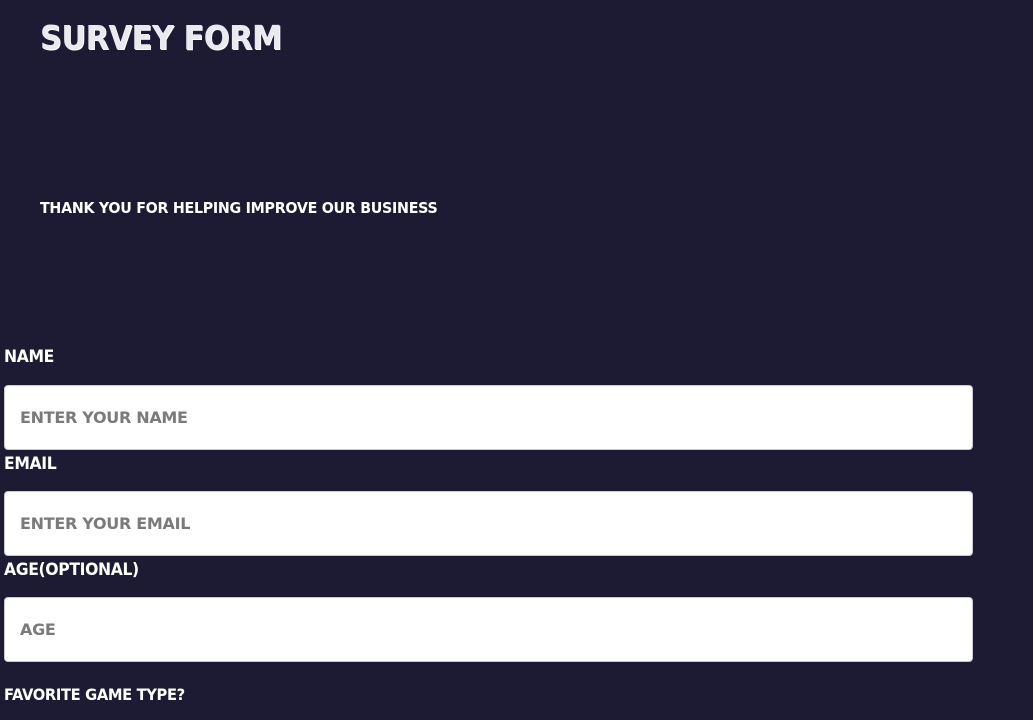  What do you see at coordinates (488, 417) in the screenshot?
I see `name-input` at bounding box center [488, 417].